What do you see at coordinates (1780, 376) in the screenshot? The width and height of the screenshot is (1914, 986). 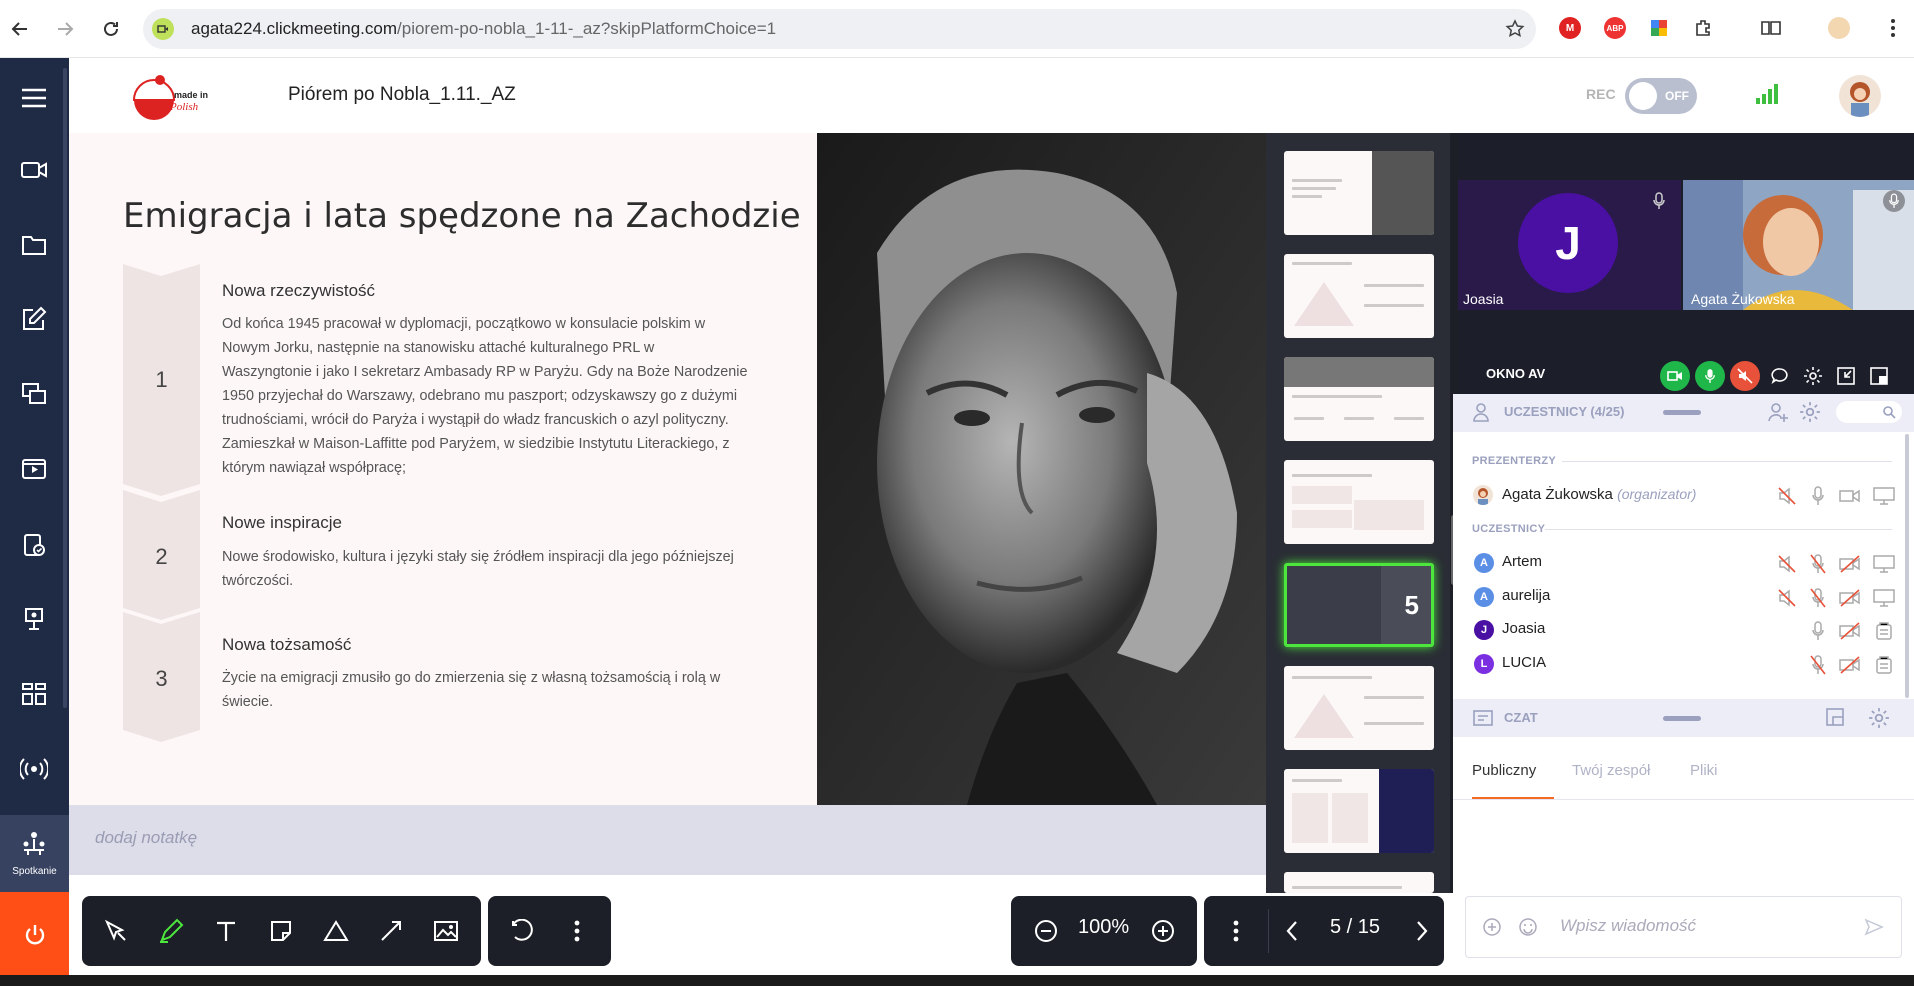 I see `chat-bubble-icon` at bounding box center [1780, 376].